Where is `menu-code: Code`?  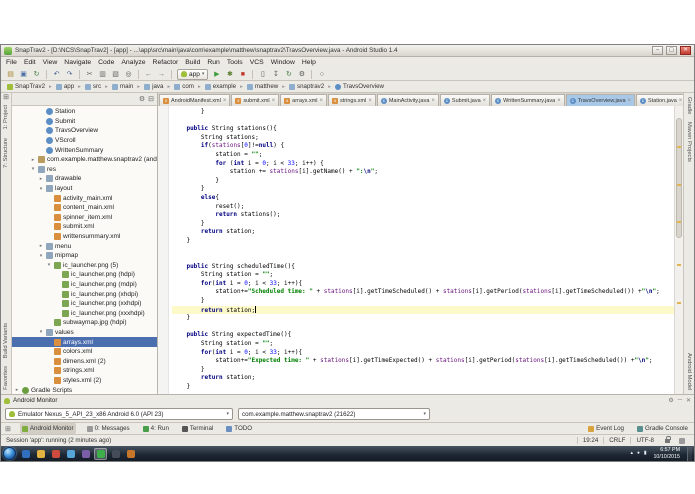
menu-code: Code is located at coordinates (106, 62).